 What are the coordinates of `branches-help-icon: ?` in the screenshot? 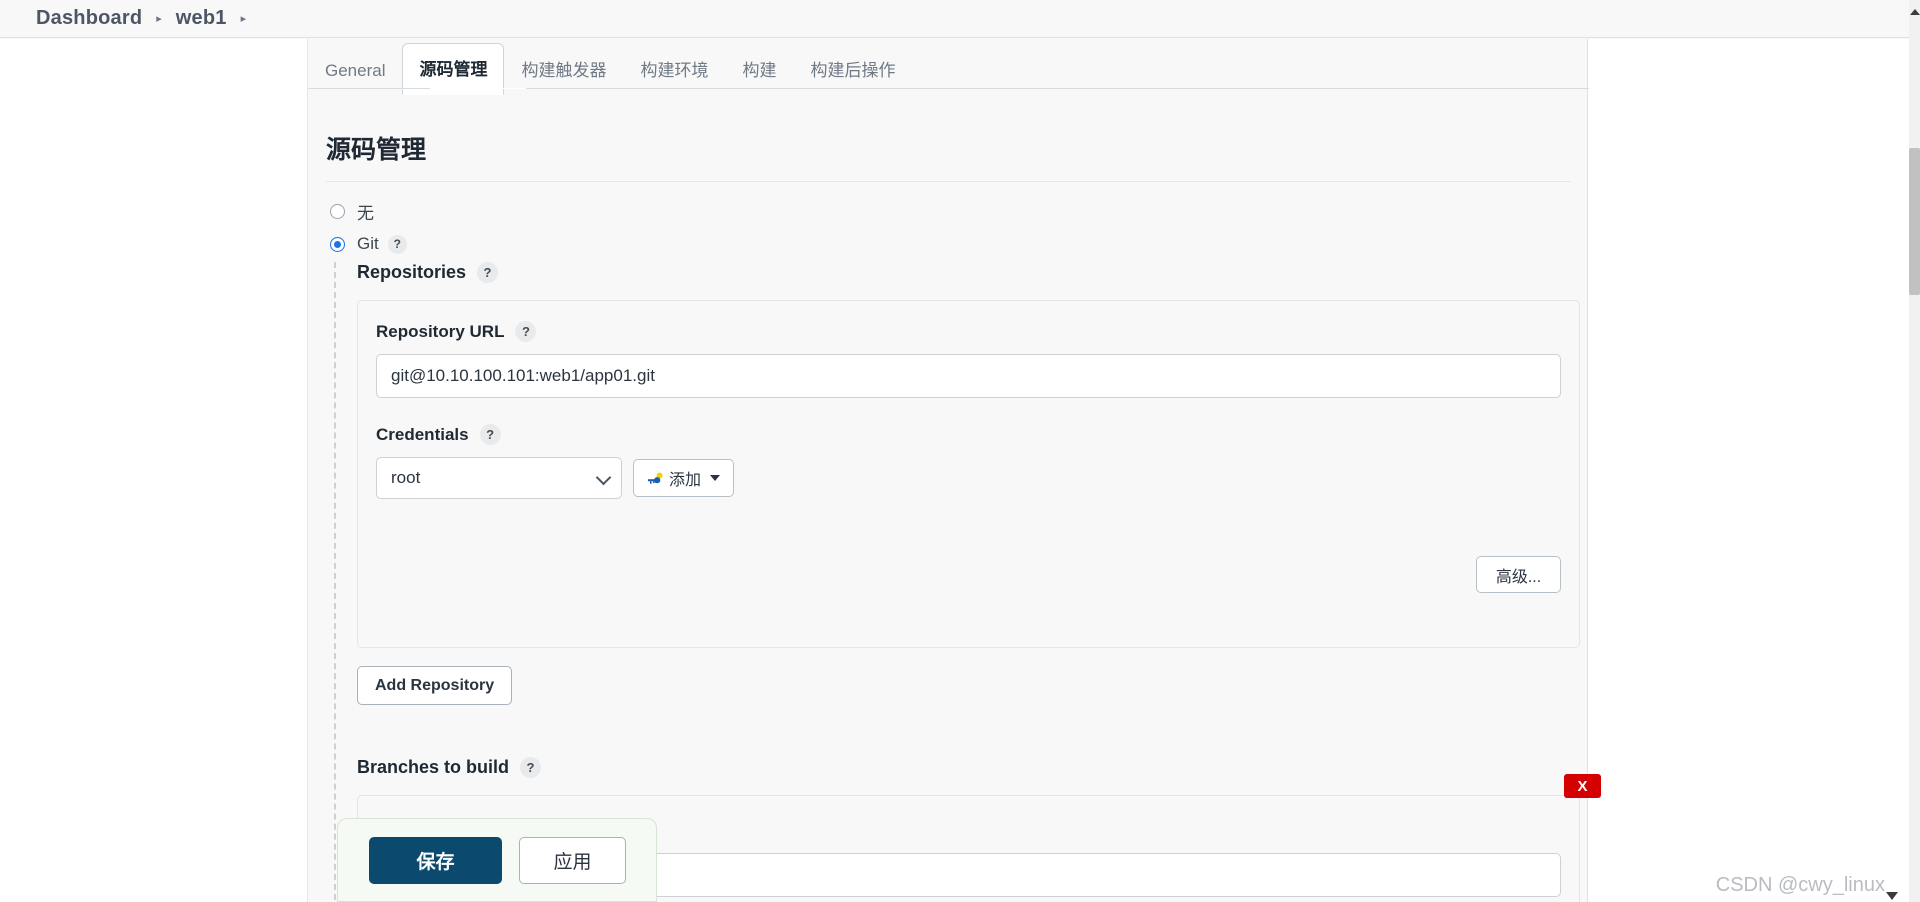 It's located at (531, 767).